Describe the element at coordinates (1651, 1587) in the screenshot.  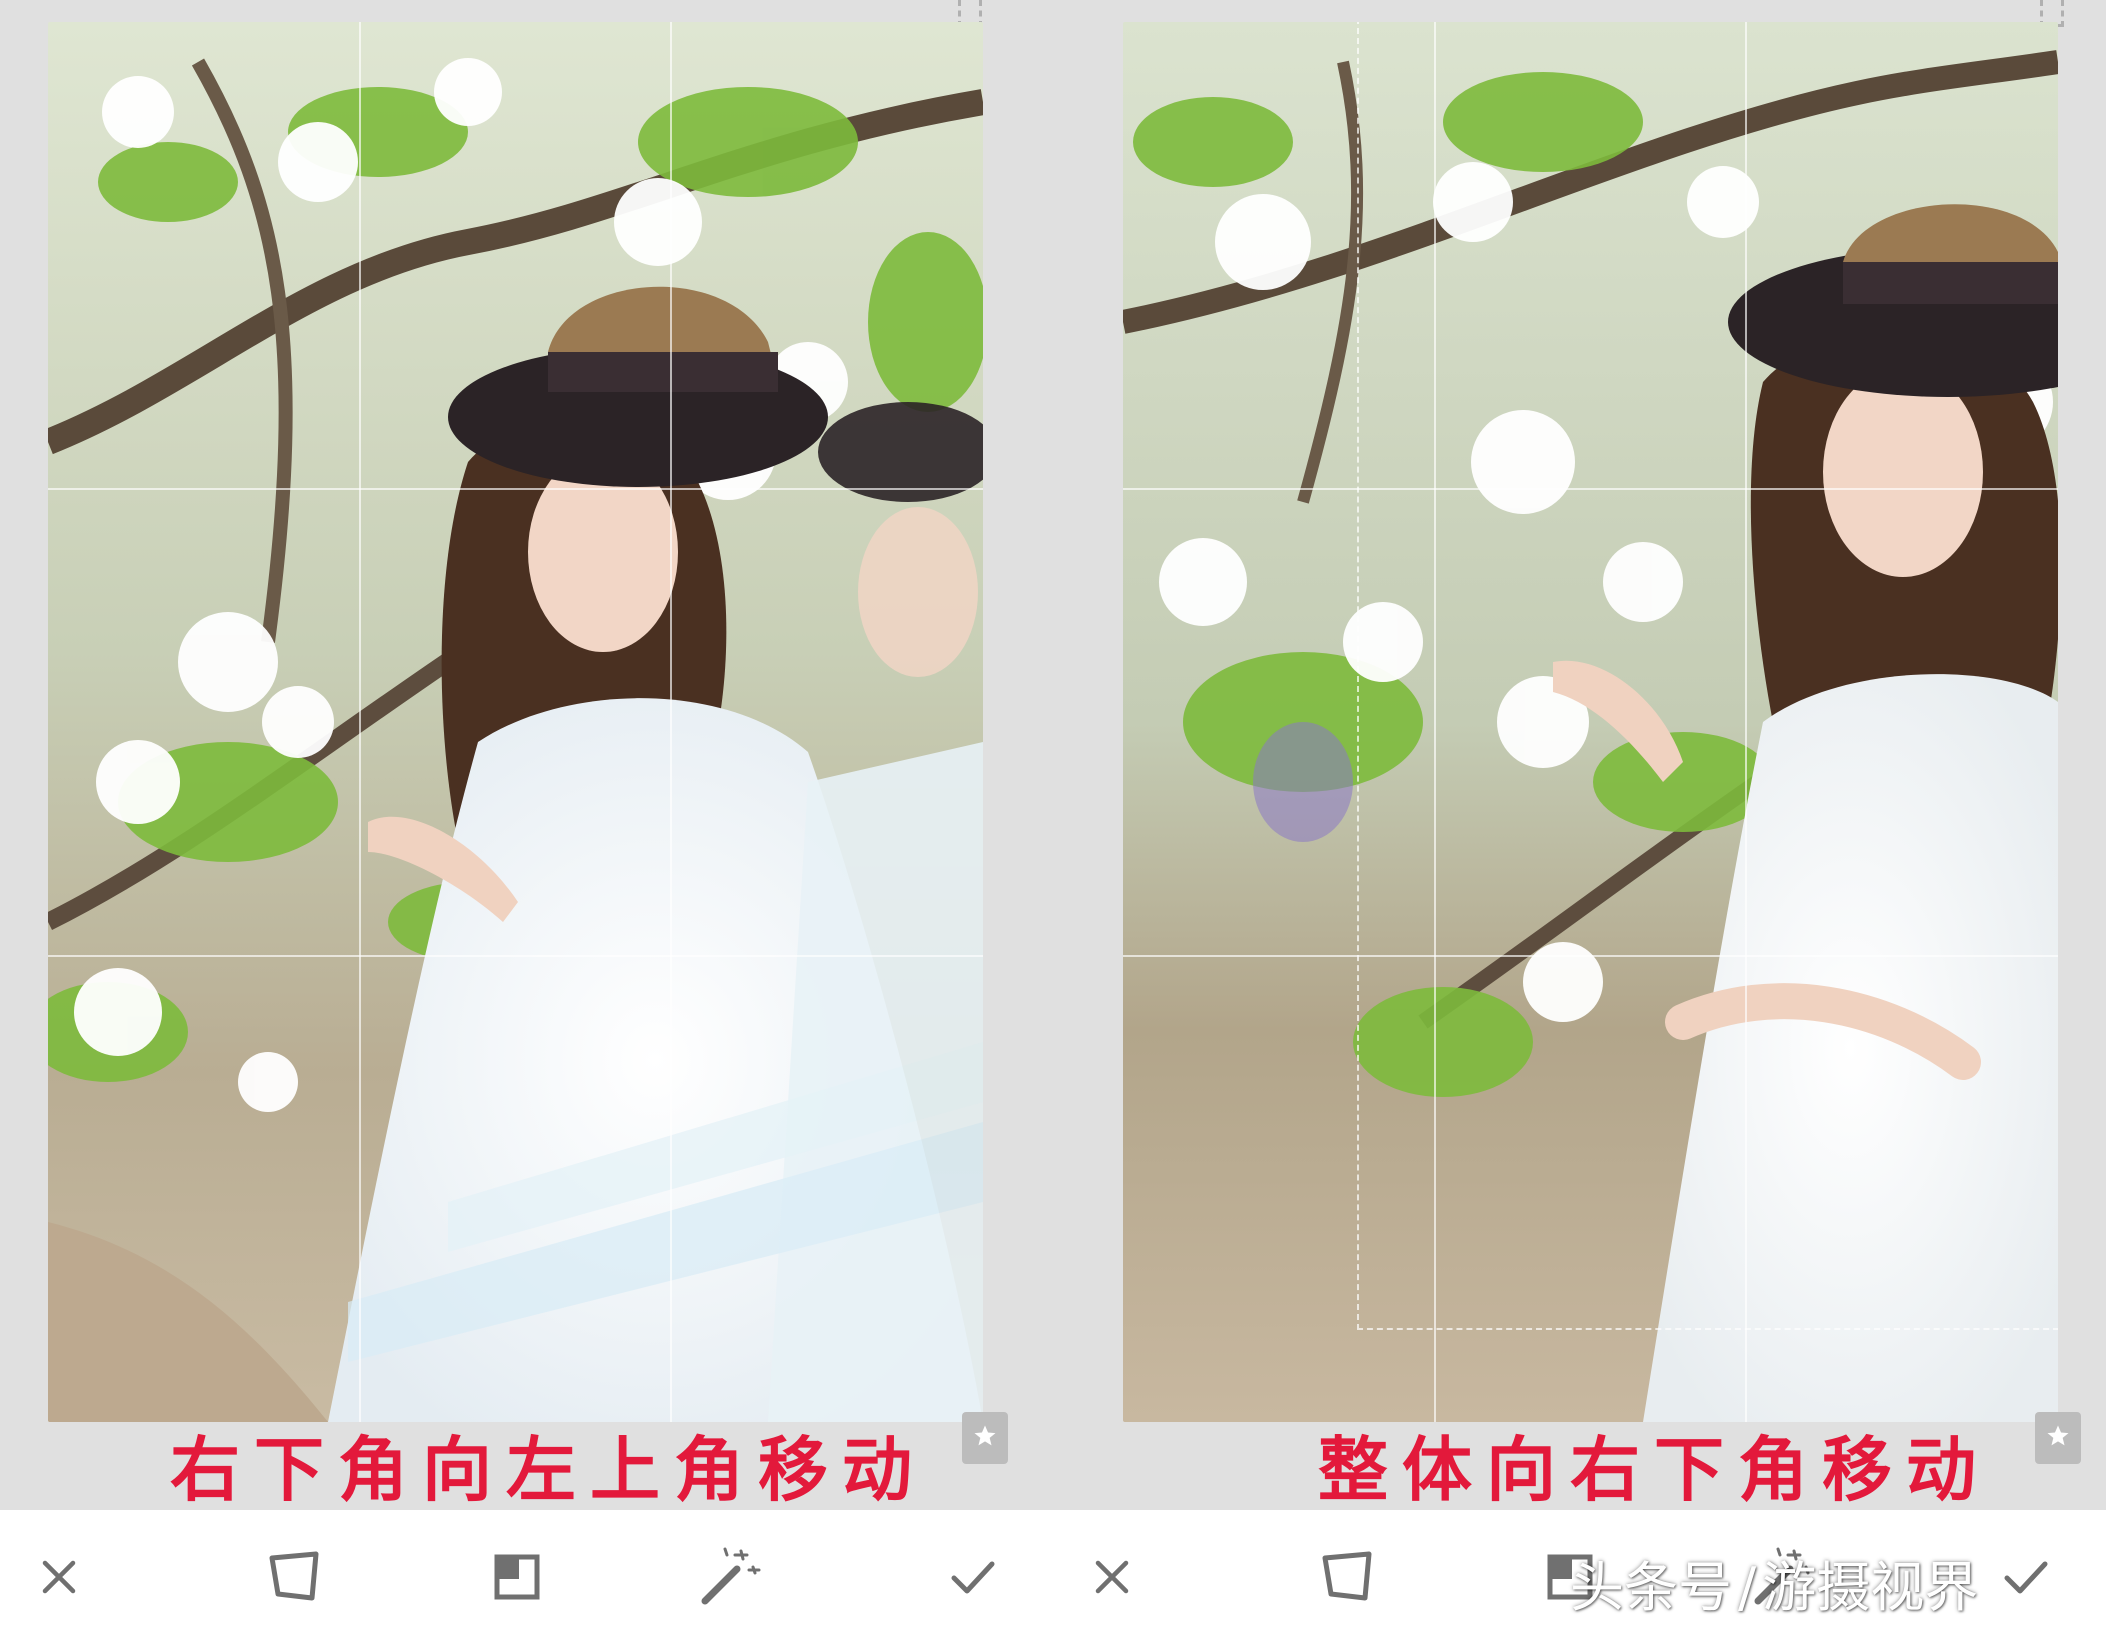
I see `watermark-prefix: 头条号` at that location.